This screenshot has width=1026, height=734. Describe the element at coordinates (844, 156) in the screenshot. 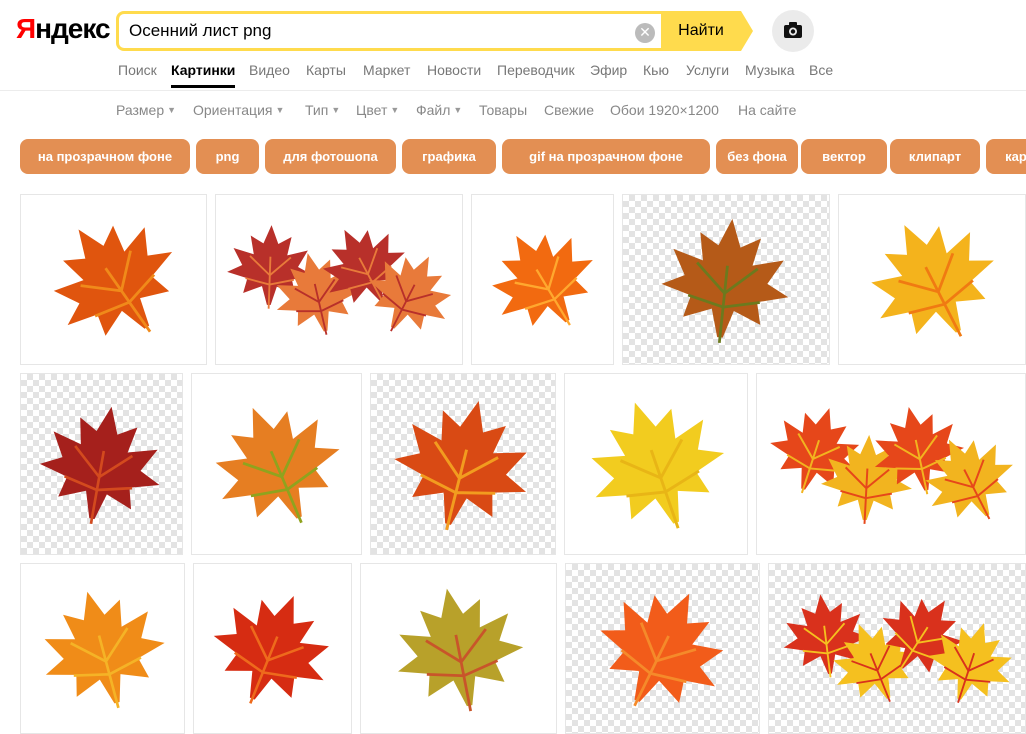

I see `chip-query: вектор` at that location.